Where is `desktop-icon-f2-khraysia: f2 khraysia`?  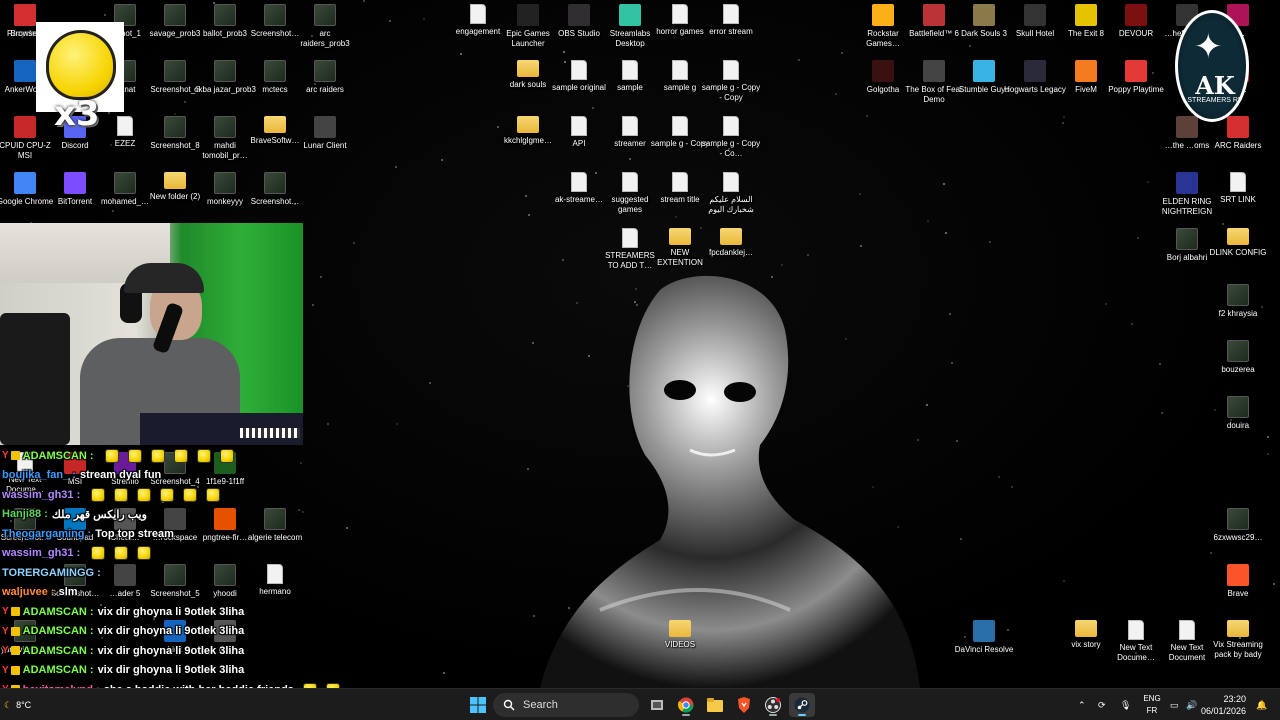 desktop-icon-f2-khraysia: f2 khraysia is located at coordinates (1238, 299).